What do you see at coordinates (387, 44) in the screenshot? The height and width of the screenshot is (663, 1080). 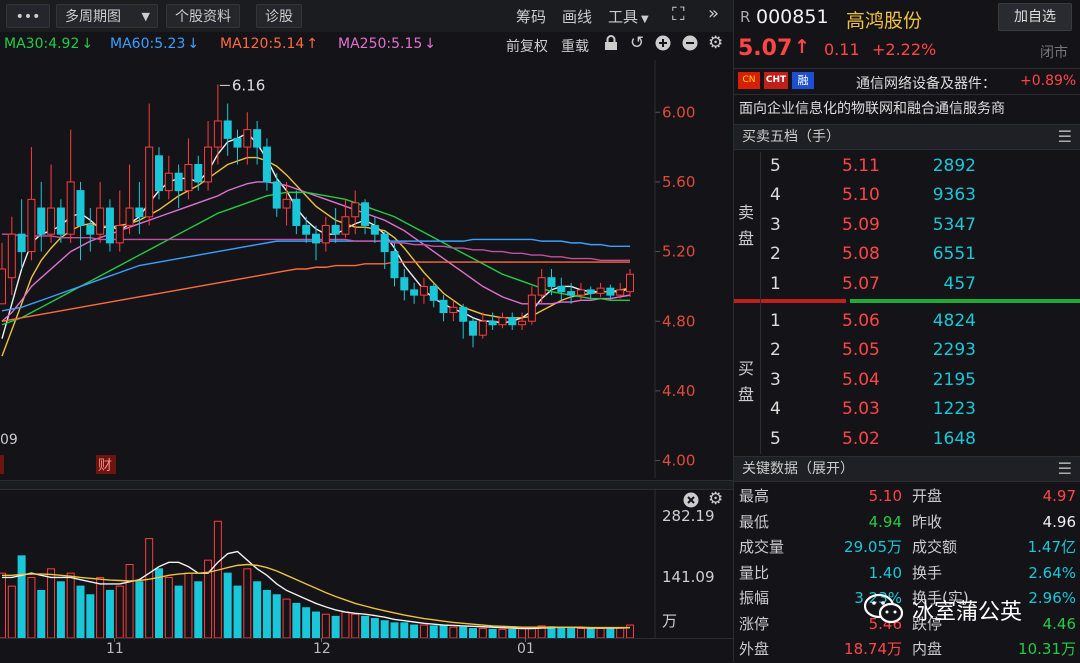 I see `ma-legend-item: MA250:5.15 ↓` at bounding box center [387, 44].